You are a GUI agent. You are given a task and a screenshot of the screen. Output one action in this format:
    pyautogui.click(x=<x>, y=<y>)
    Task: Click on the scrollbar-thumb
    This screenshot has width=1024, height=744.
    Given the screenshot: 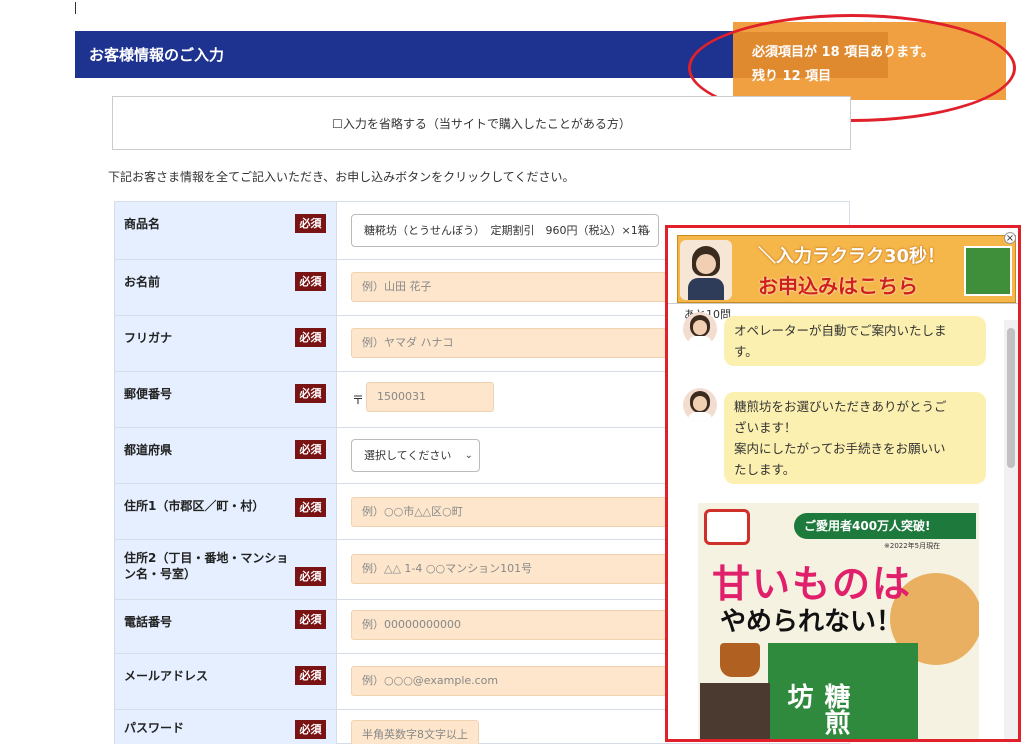 What is the action you would take?
    pyautogui.click(x=1011, y=398)
    